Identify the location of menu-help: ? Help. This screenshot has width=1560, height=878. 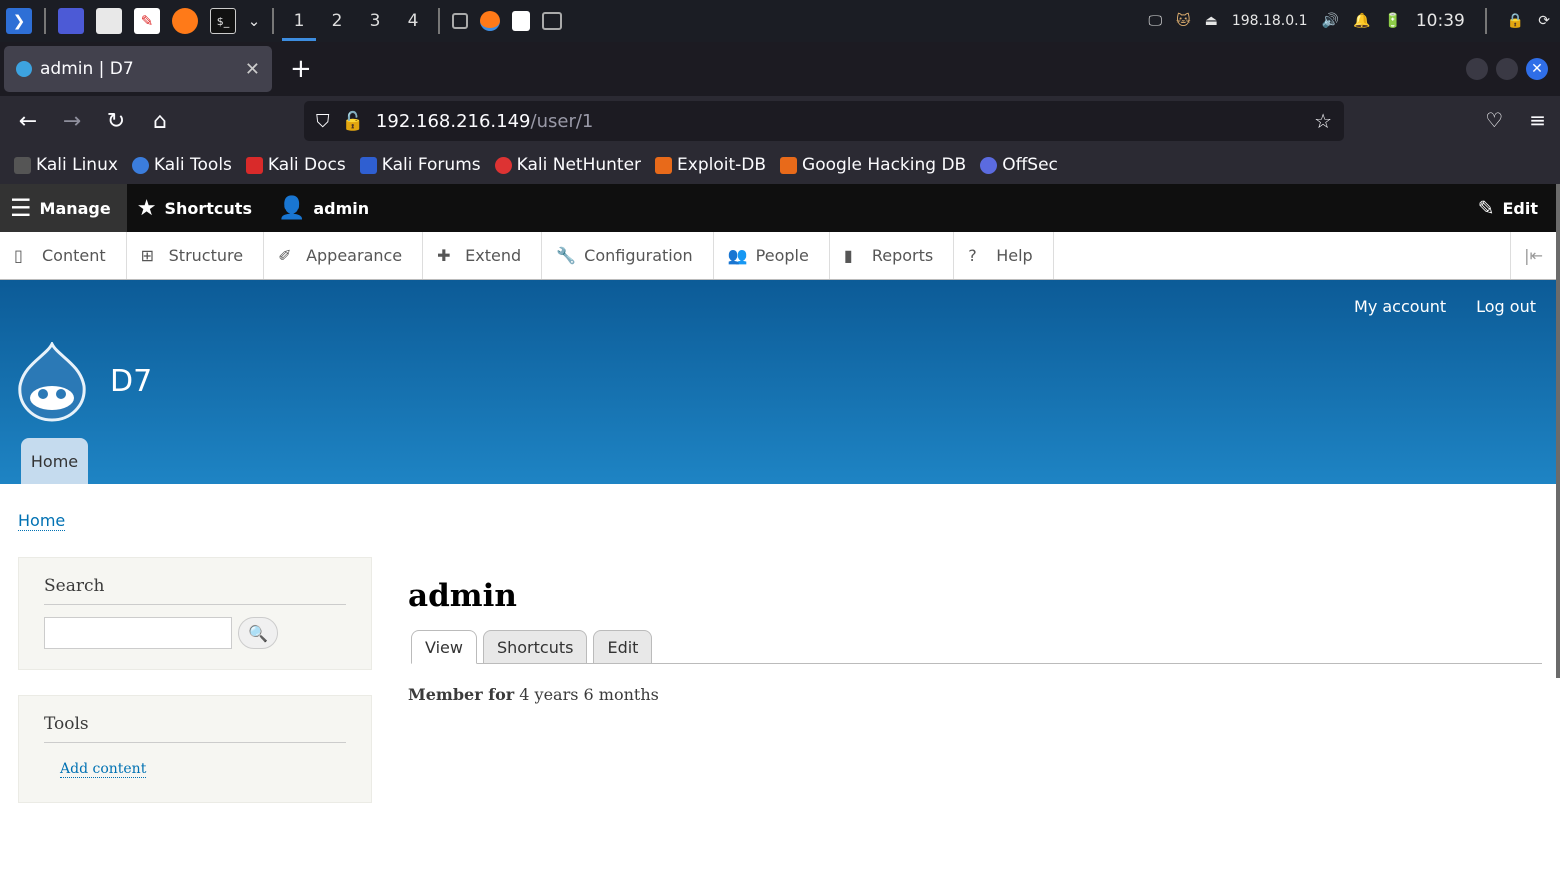
(1004, 255).